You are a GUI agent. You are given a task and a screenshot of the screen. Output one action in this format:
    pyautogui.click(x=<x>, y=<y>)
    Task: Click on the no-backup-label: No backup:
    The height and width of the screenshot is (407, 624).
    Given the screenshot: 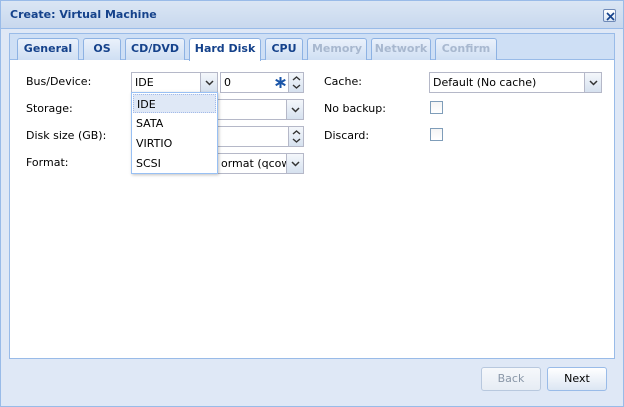 What is the action you would take?
    pyautogui.click(x=355, y=108)
    